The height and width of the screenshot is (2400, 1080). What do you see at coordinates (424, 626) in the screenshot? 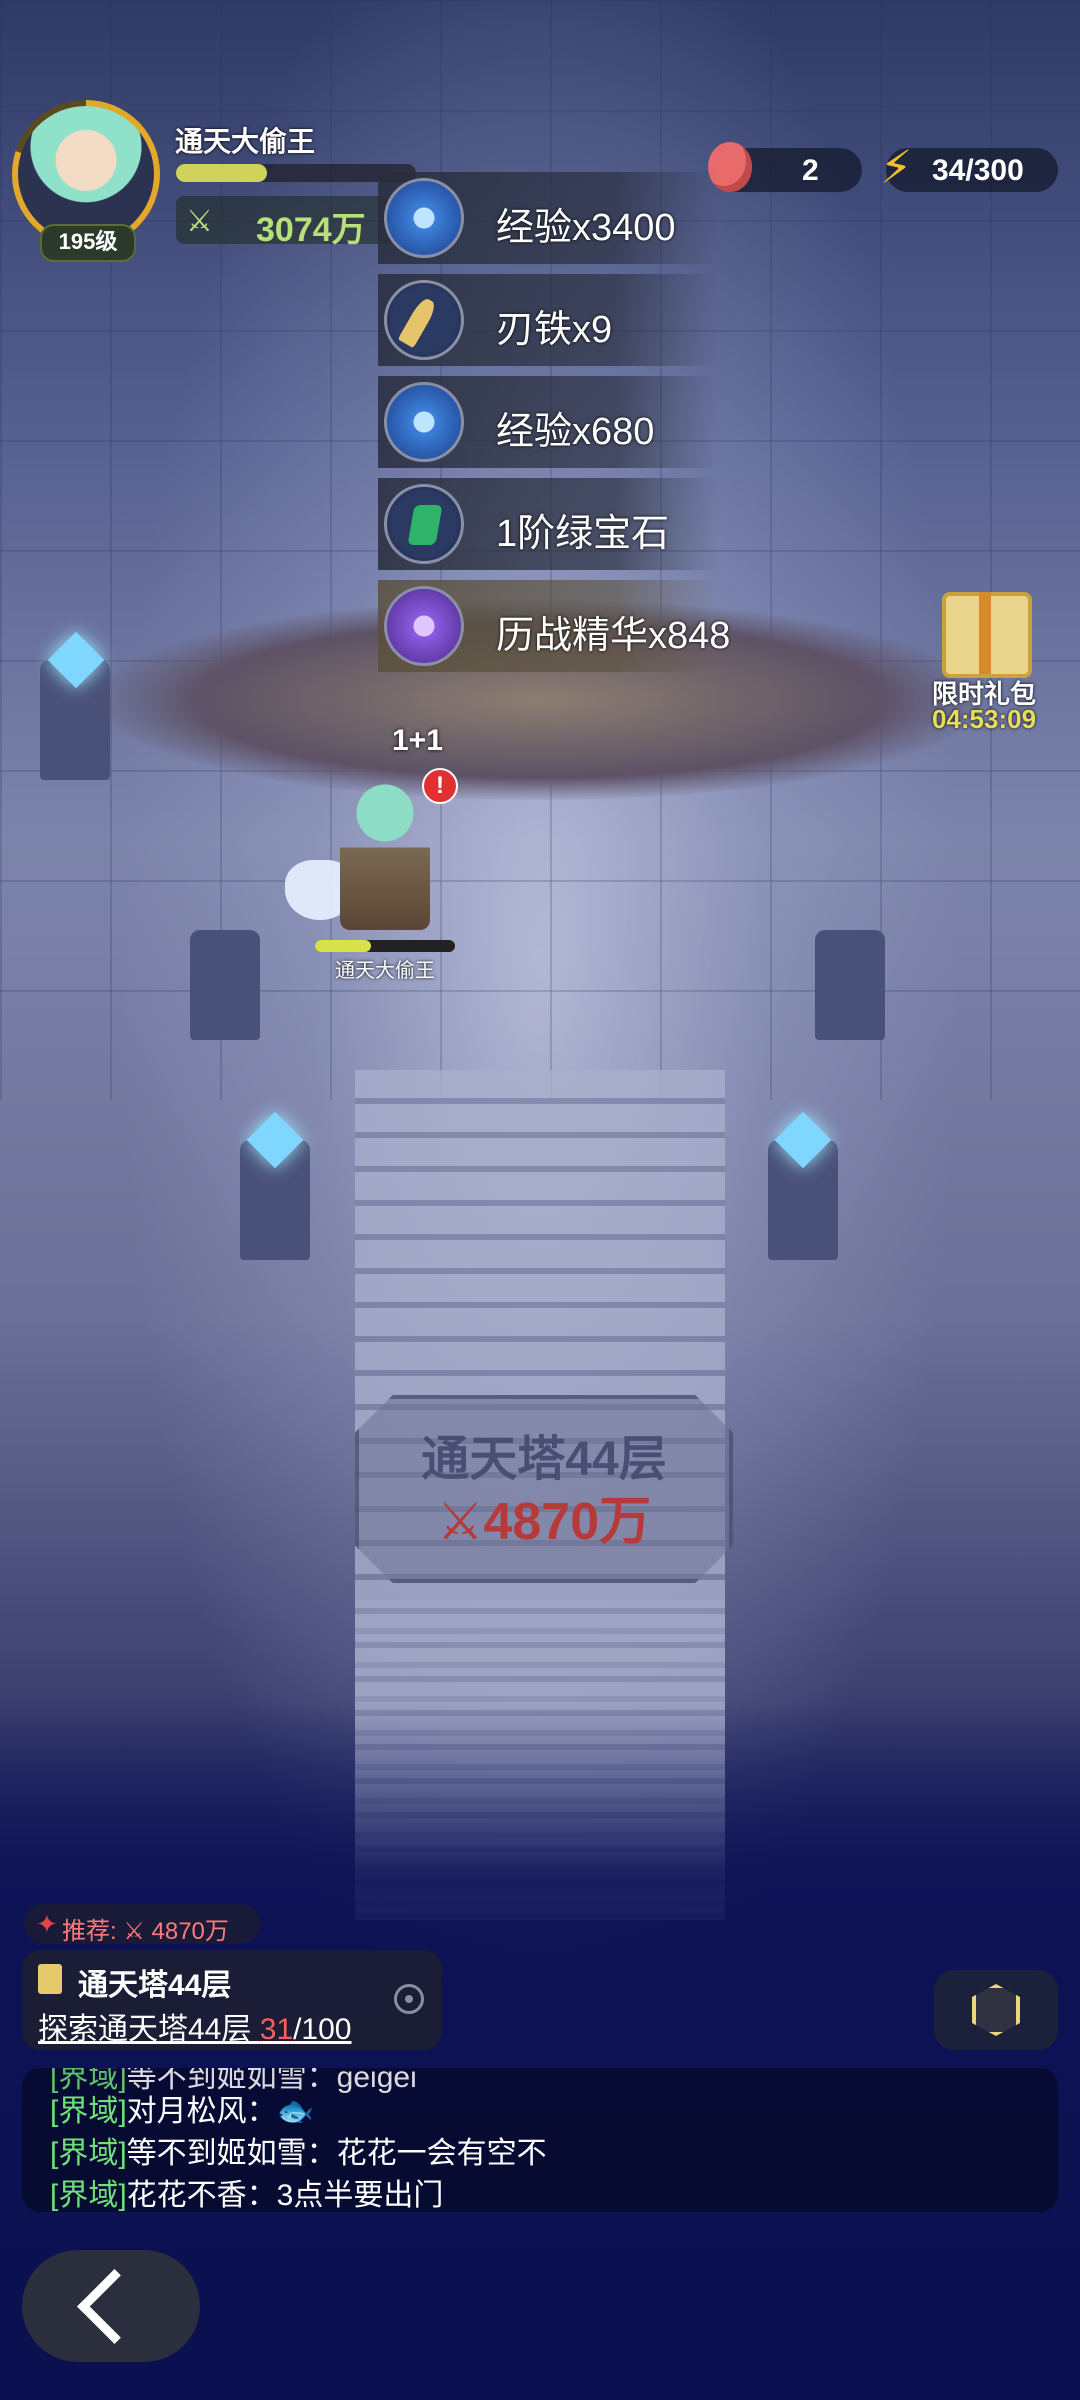
I see `battle-essence-icon` at bounding box center [424, 626].